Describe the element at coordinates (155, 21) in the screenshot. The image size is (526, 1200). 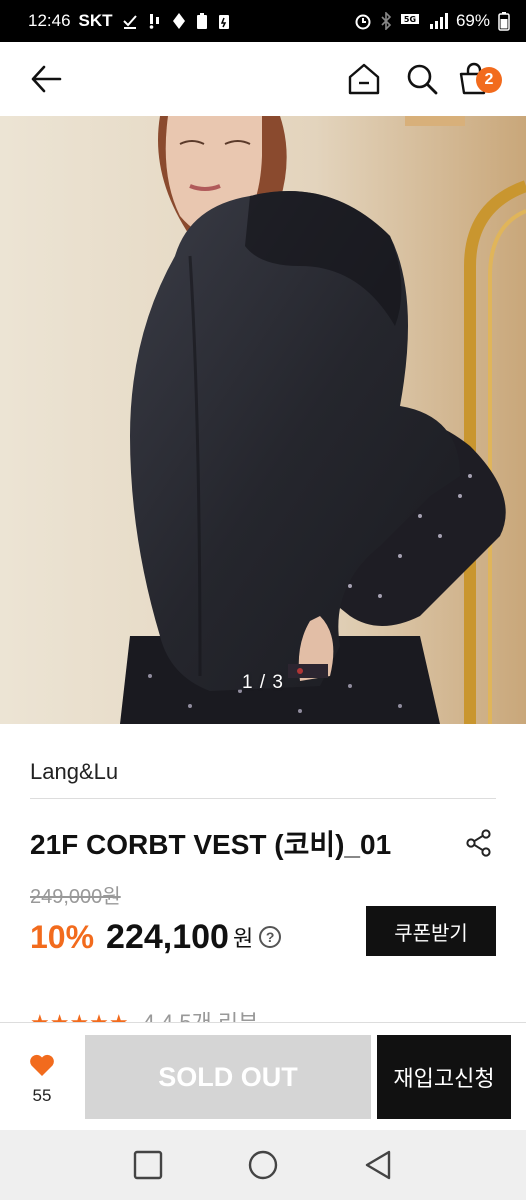
I see `notification-icon` at that location.